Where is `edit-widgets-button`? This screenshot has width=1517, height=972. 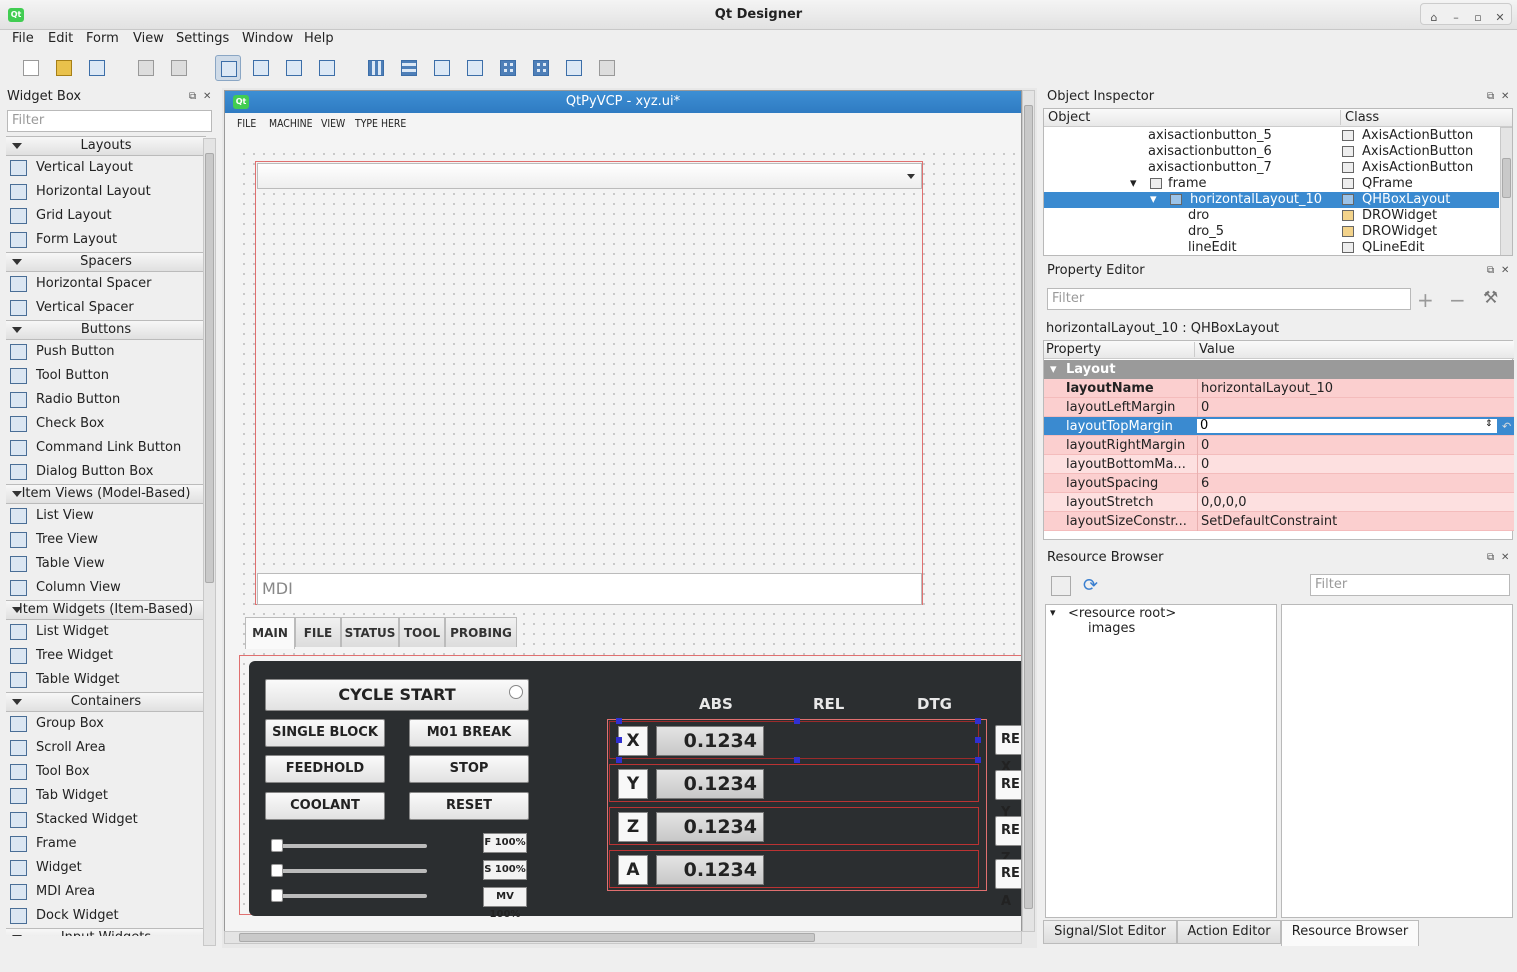
edit-widgets-button is located at coordinates (228, 68).